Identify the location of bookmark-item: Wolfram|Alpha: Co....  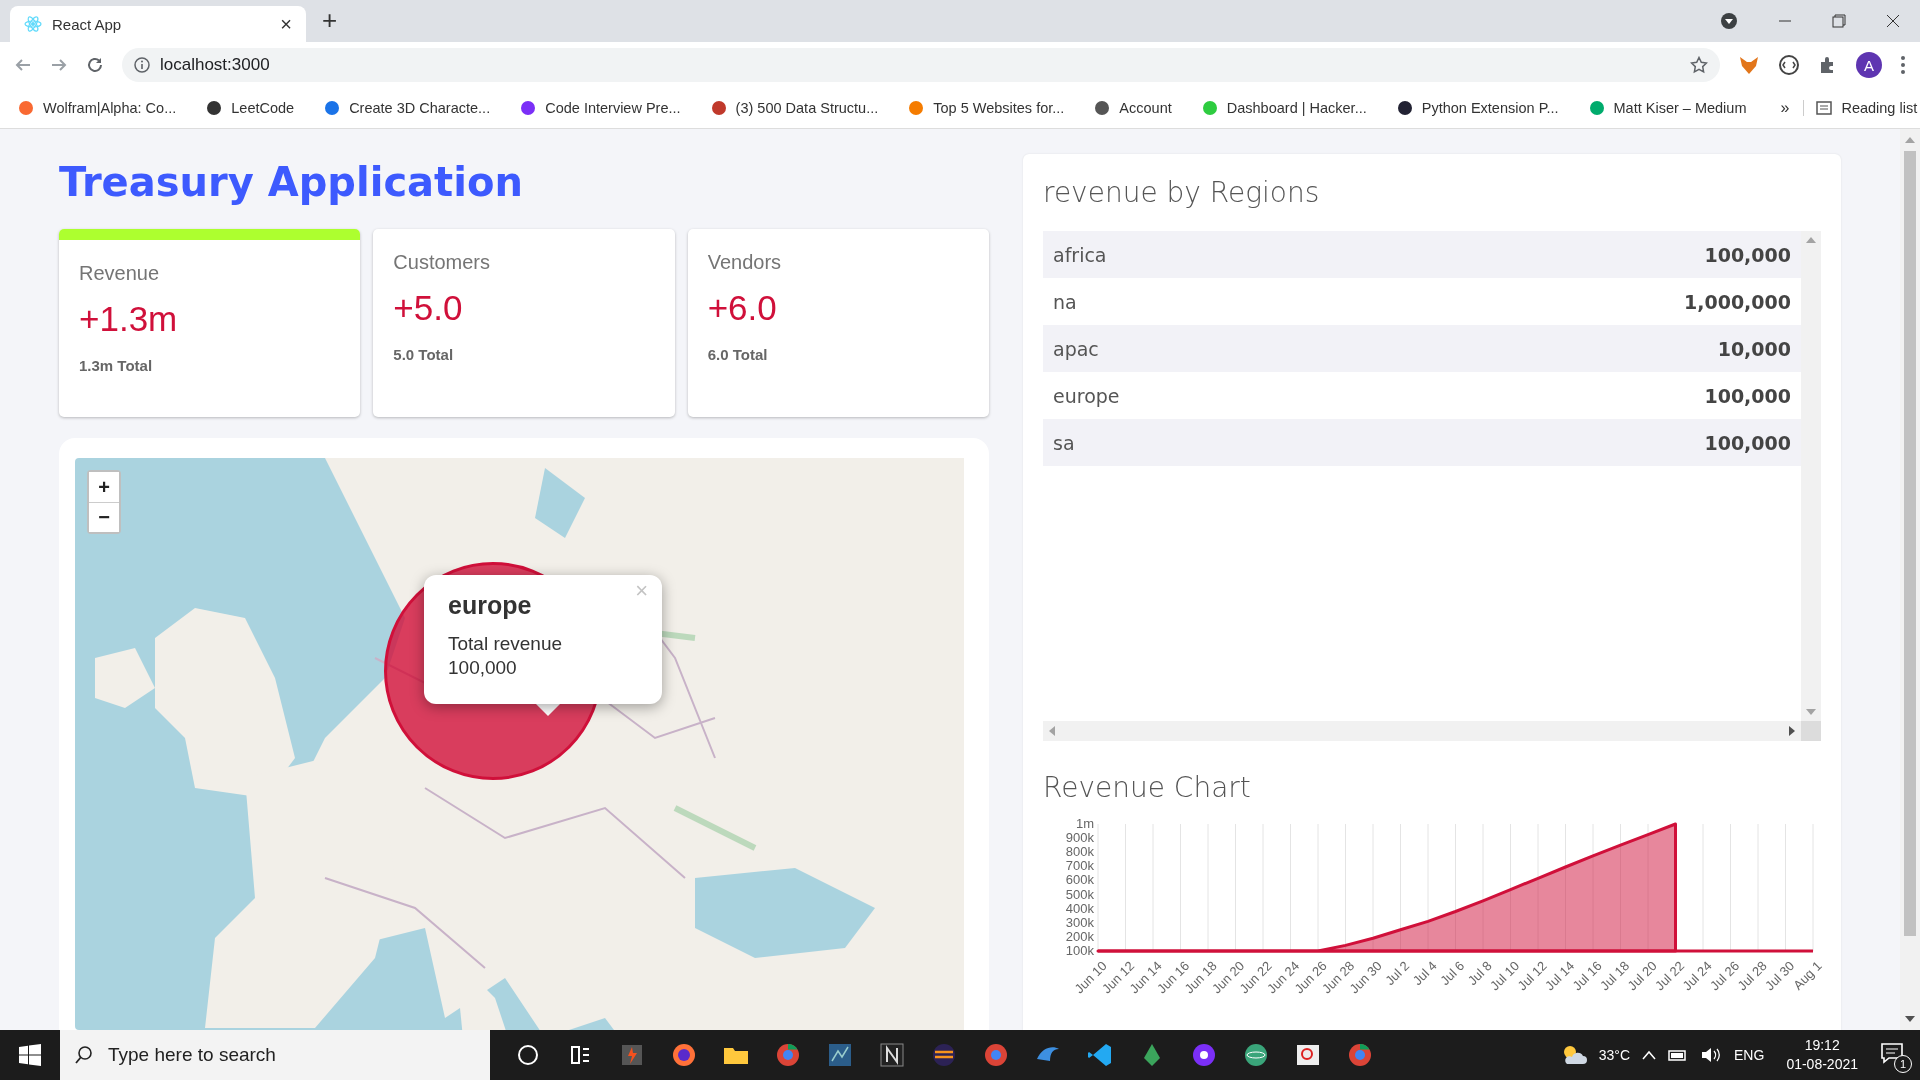
(97, 108).